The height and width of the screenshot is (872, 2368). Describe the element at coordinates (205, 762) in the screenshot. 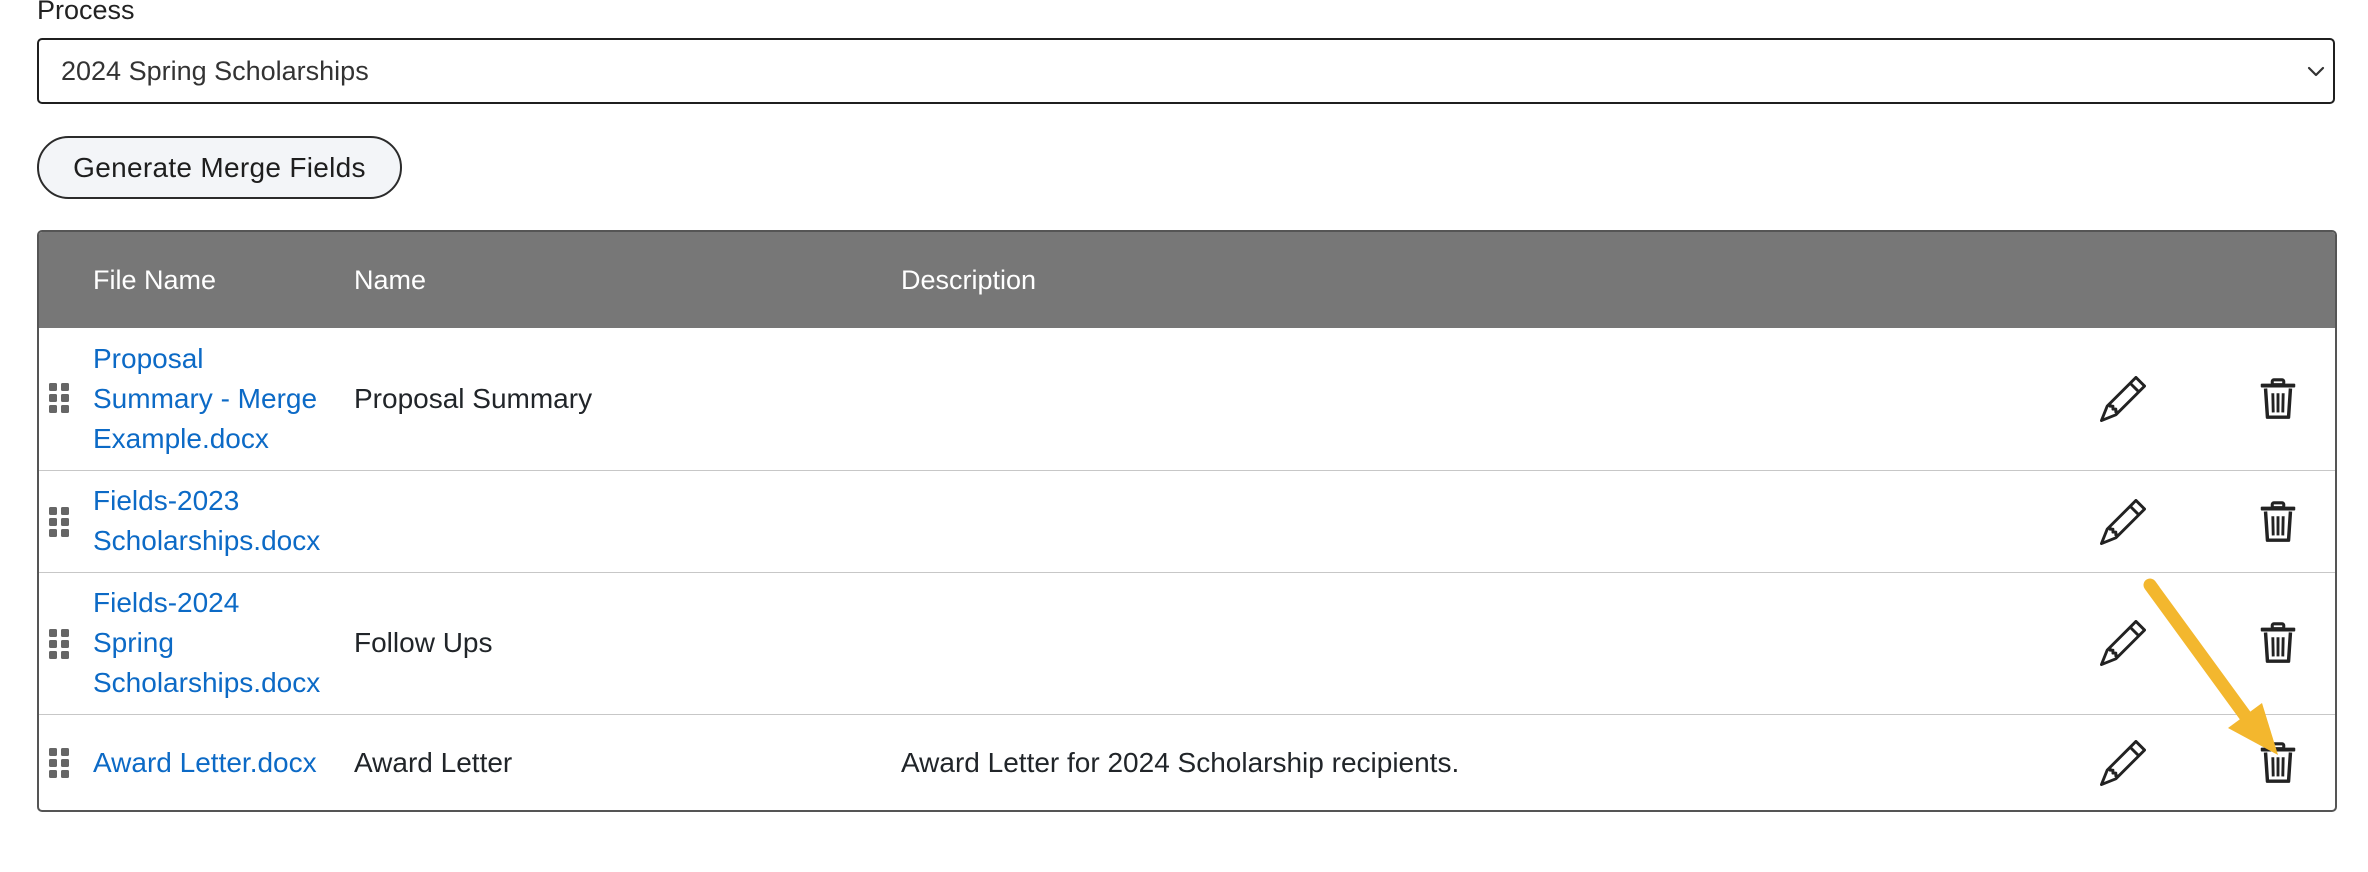

I see `file-link-line: Award Letter.docx` at that location.